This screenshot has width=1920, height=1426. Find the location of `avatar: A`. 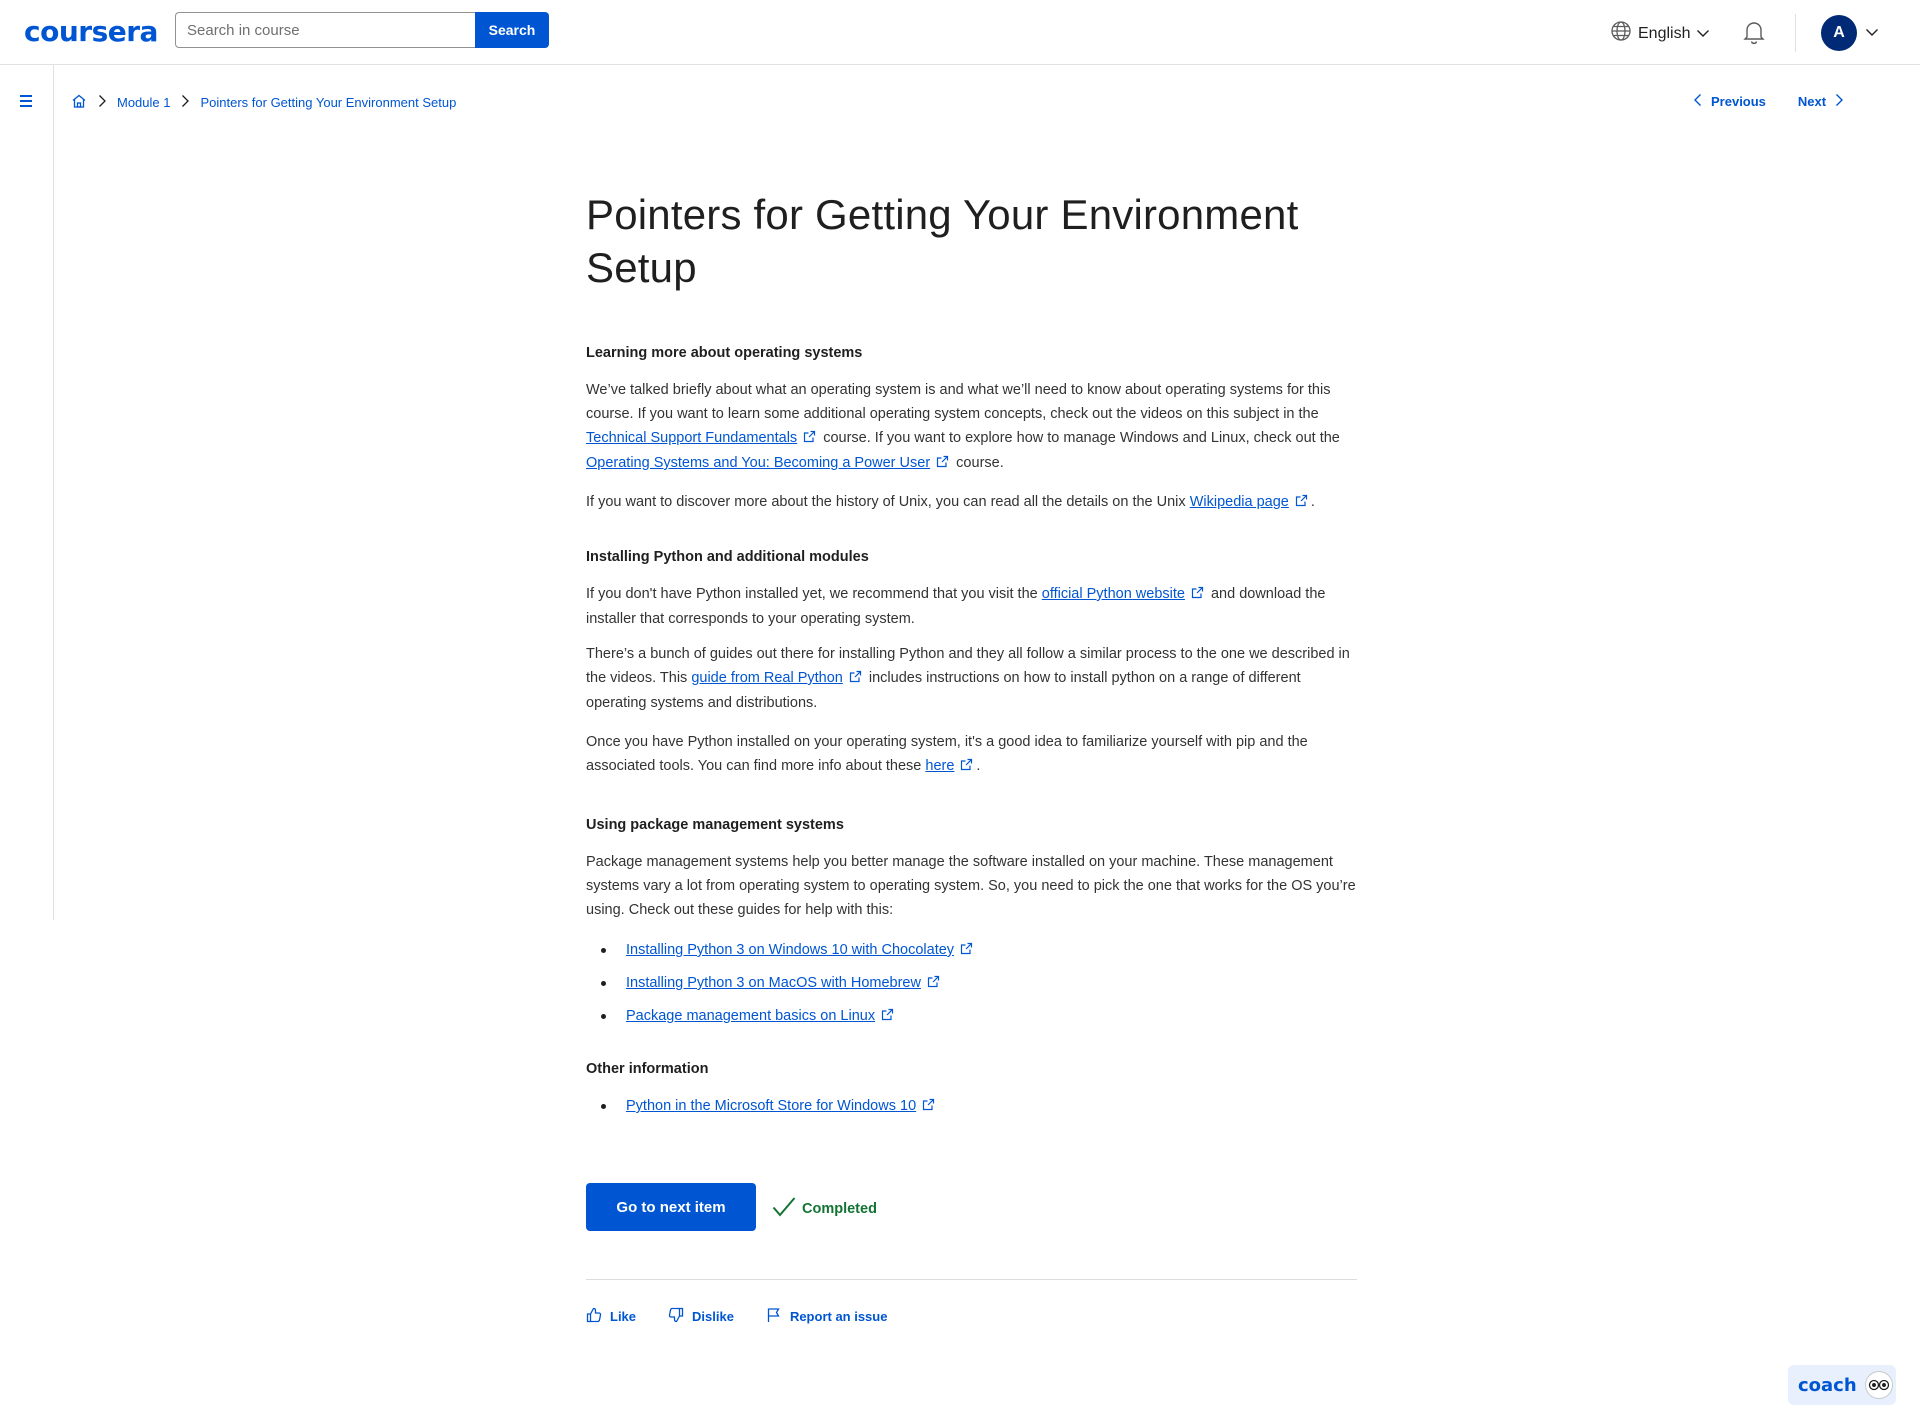

avatar: A is located at coordinates (1839, 33).